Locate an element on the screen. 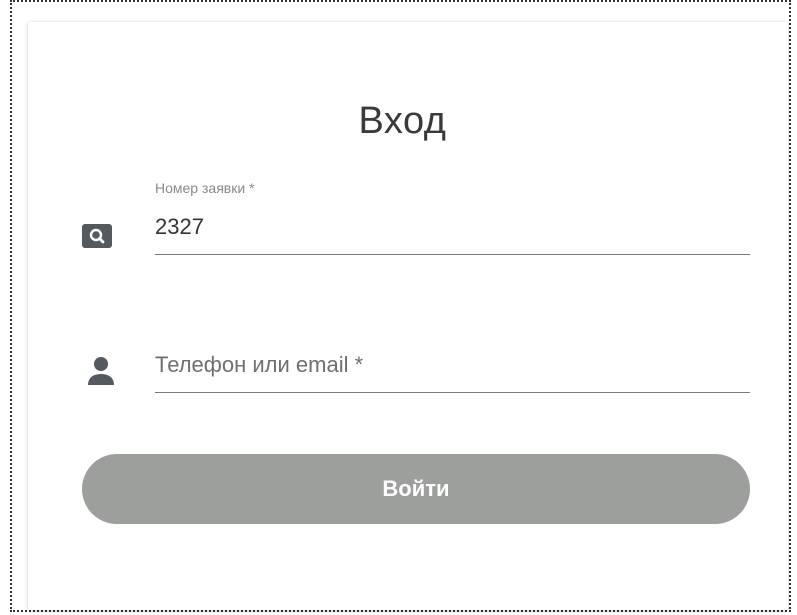 Image resolution: width=797 pixels, height=615 pixels. order-number-label: Номер заявки * is located at coordinates (205, 188).